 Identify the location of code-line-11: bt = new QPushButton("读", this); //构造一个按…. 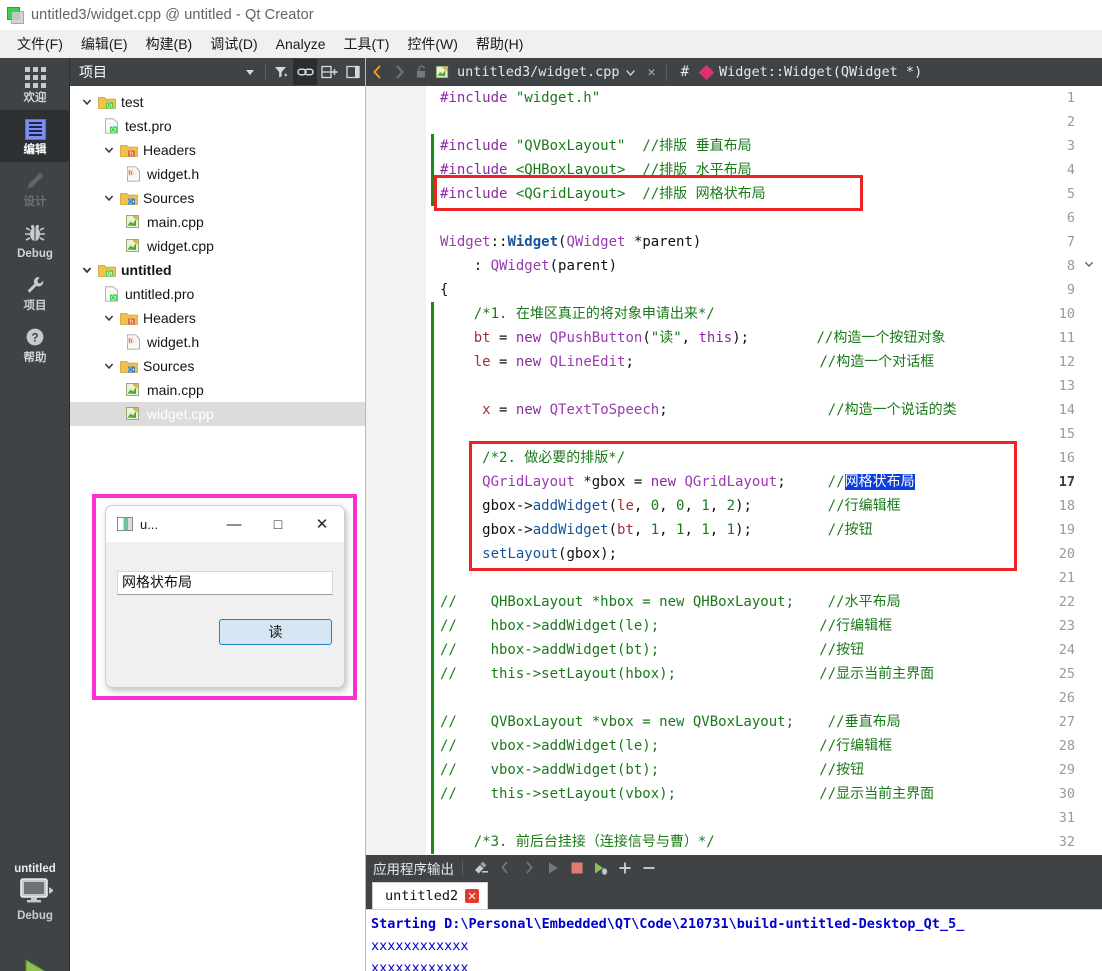
(709, 338).